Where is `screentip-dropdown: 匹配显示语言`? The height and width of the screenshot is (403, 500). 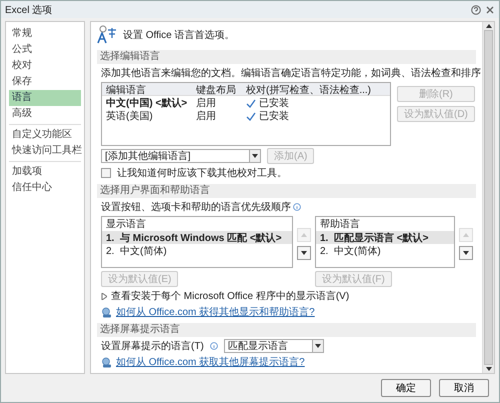
screentip-dropdown: 匹配显示语言 is located at coordinates (274, 346).